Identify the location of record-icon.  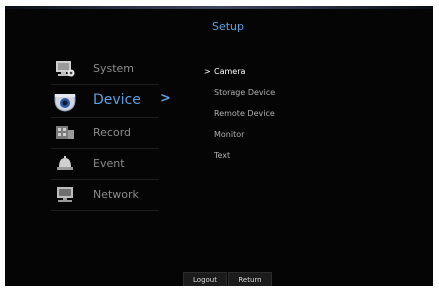
(65, 133).